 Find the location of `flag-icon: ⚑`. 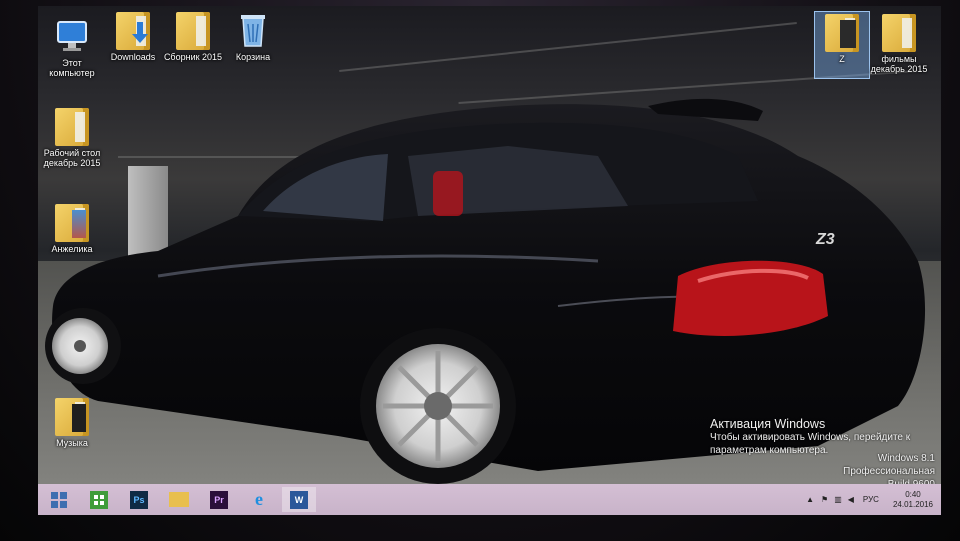

flag-icon: ⚑ is located at coordinates (824, 499).